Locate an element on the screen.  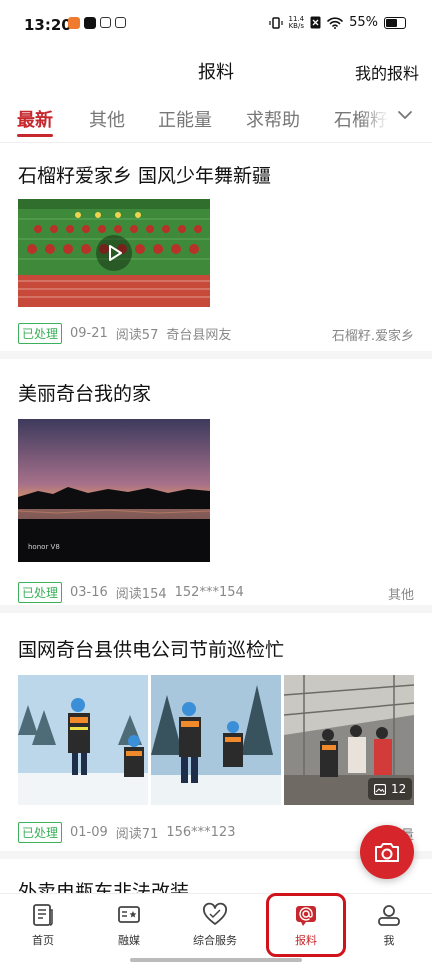
image-count: 12 is located at coordinates (399, 789).